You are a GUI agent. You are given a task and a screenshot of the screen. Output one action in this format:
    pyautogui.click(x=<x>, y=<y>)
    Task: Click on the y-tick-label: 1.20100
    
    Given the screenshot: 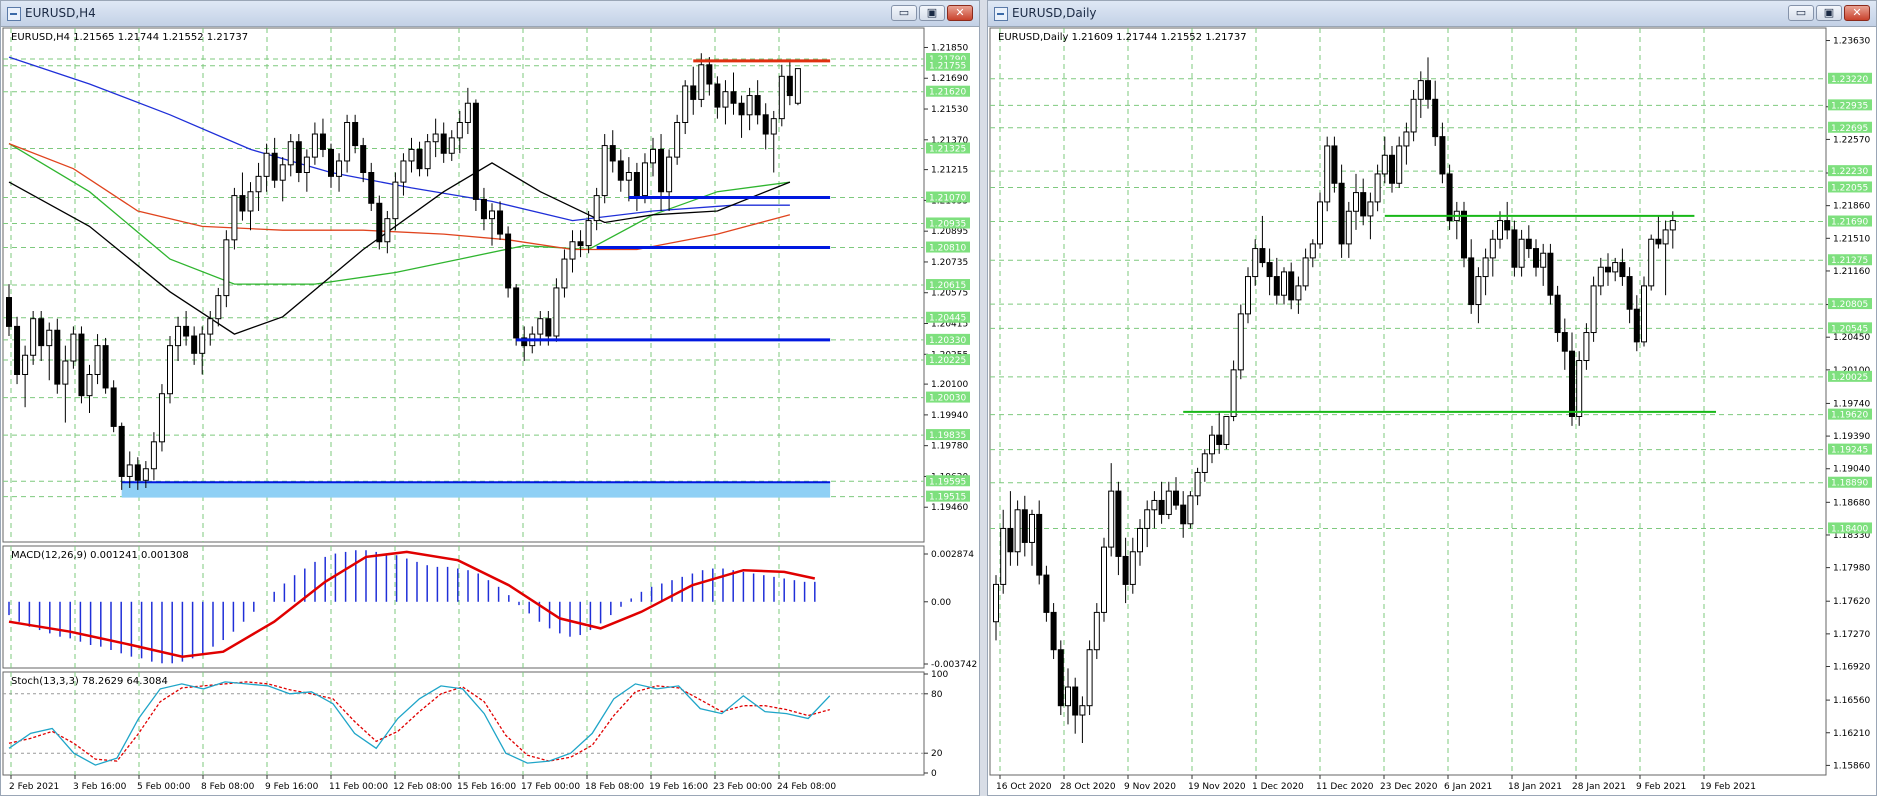 What is the action you would take?
    pyautogui.click(x=949, y=385)
    